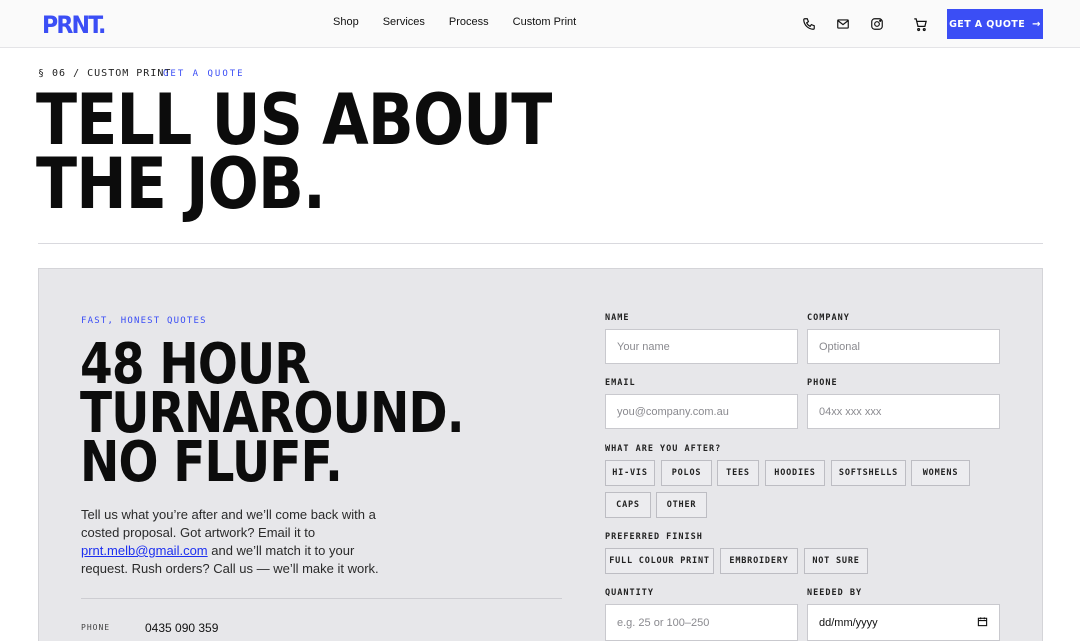 The image size is (1080, 641). What do you see at coordinates (822, 383) in the screenshot?
I see `phone-label: PHONE` at bounding box center [822, 383].